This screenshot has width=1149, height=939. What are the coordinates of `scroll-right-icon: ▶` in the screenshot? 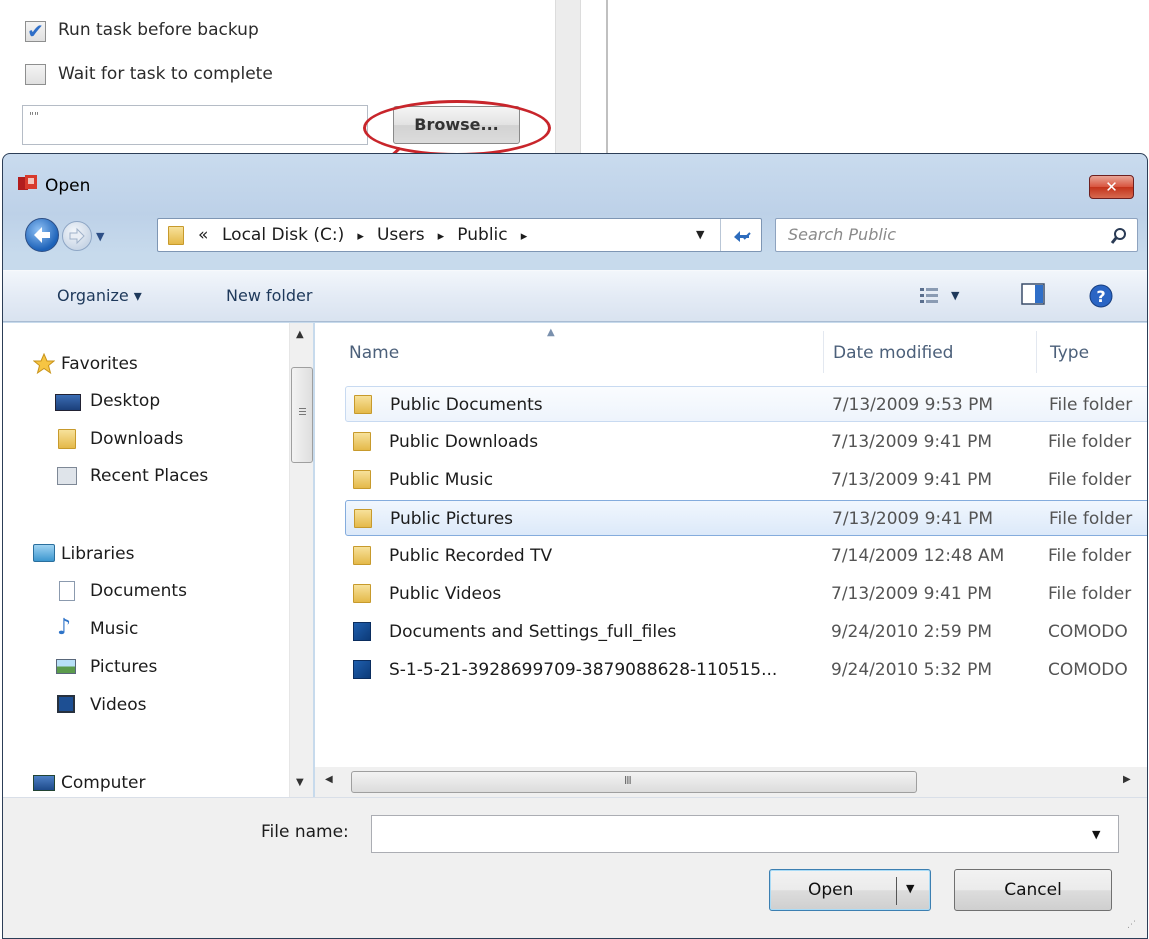 It's located at (1127, 779).